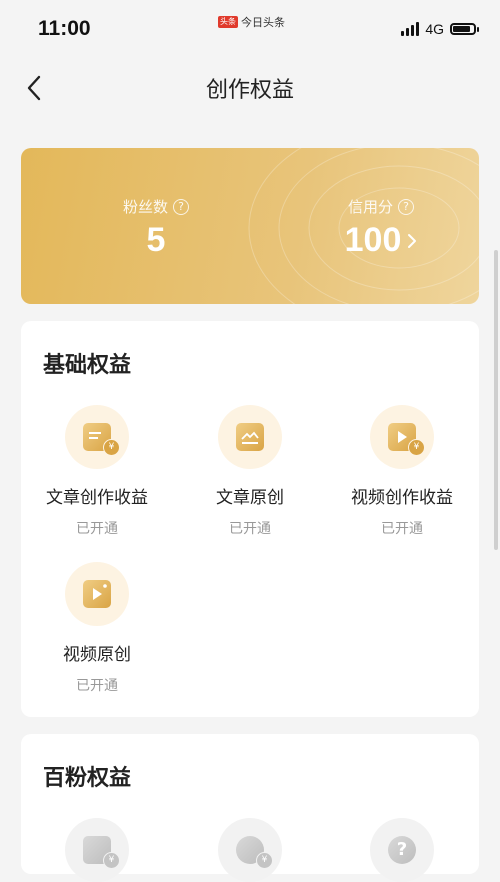 The image size is (500, 882). What do you see at coordinates (64, 28) in the screenshot?
I see `status-time: 11:00` at bounding box center [64, 28].